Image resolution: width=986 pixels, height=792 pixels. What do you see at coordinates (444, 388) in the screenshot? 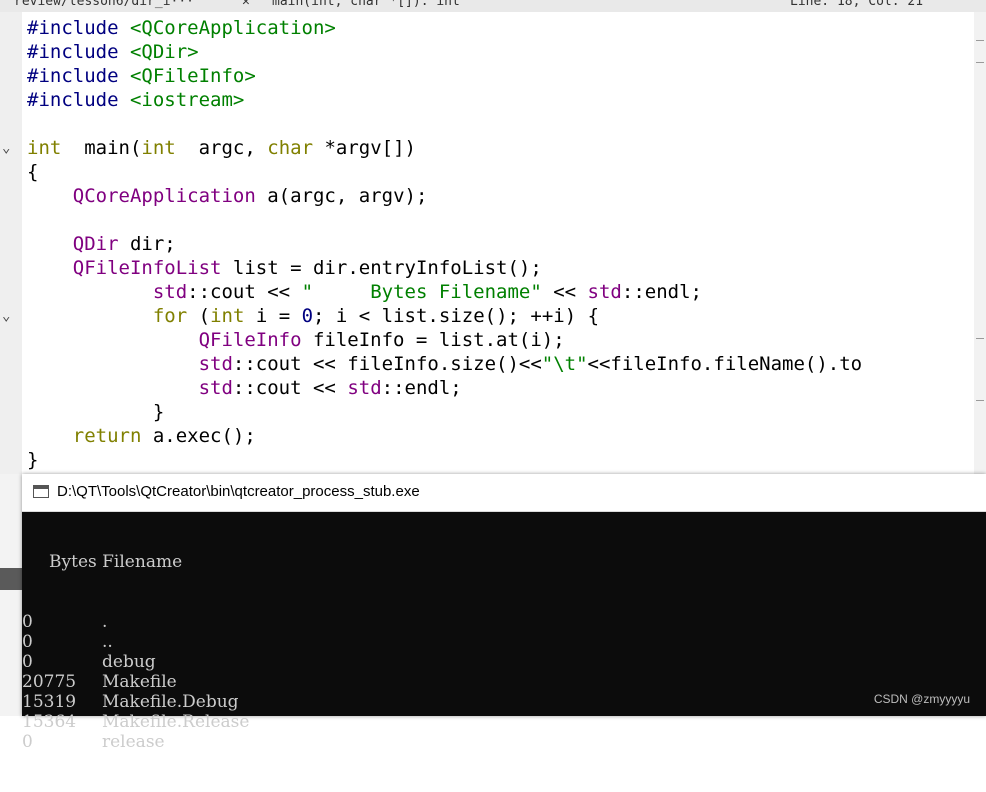
I see `code-line: std::cout << std::endl;` at bounding box center [444, 388].